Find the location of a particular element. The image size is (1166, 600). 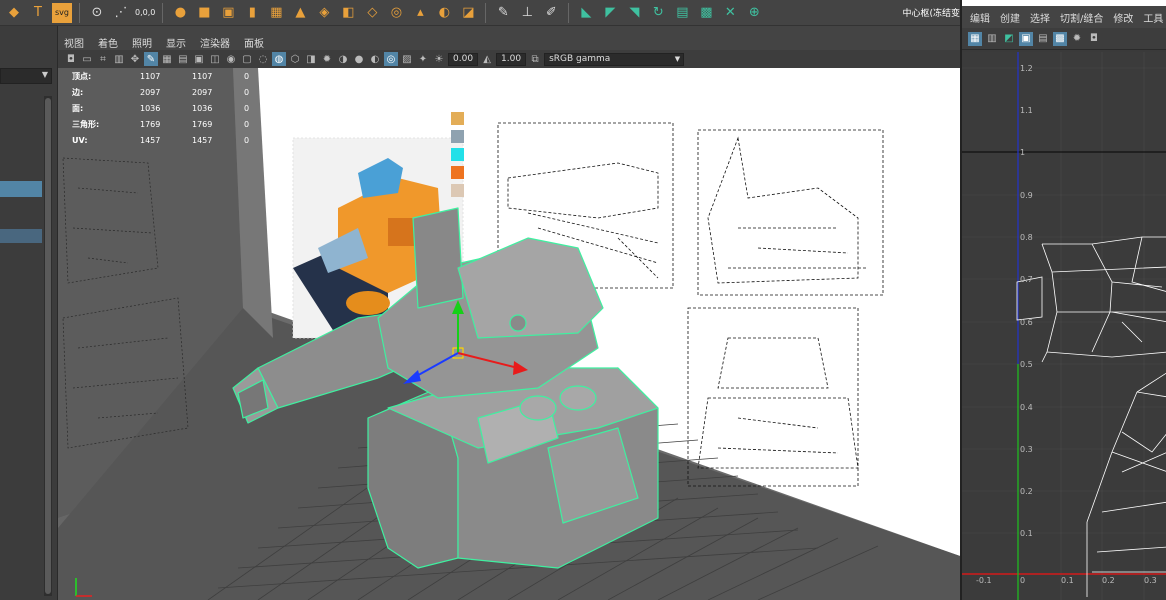

wire-on-shaded-icon: ⬡ is located at coordinates (295, 59).